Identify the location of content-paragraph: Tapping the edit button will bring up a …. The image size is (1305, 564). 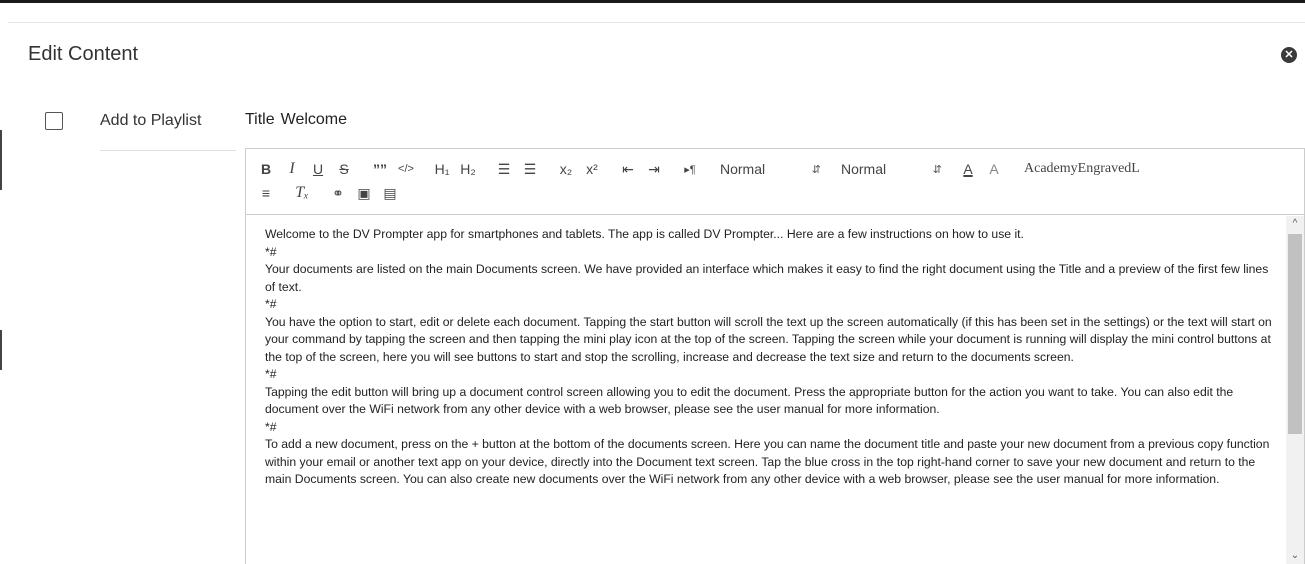
(749, 400).